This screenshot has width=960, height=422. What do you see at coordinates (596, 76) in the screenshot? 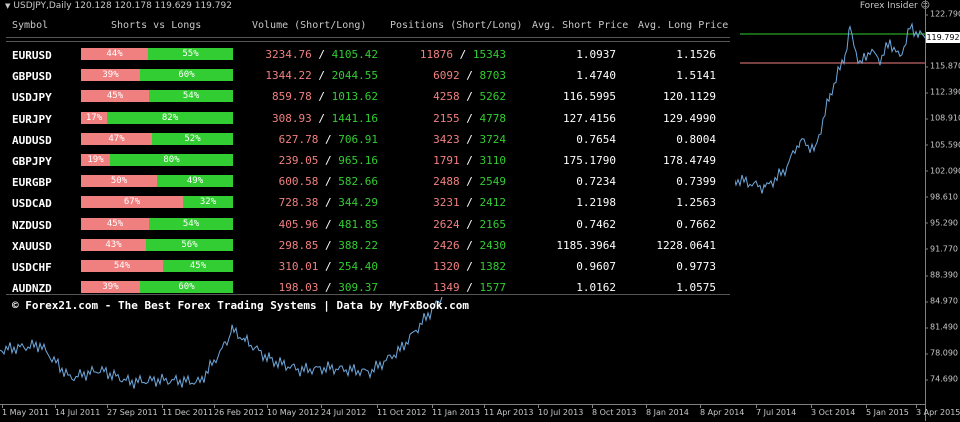
I see `avg-short-cell: 1.4740` at bounding box center [596, 76].